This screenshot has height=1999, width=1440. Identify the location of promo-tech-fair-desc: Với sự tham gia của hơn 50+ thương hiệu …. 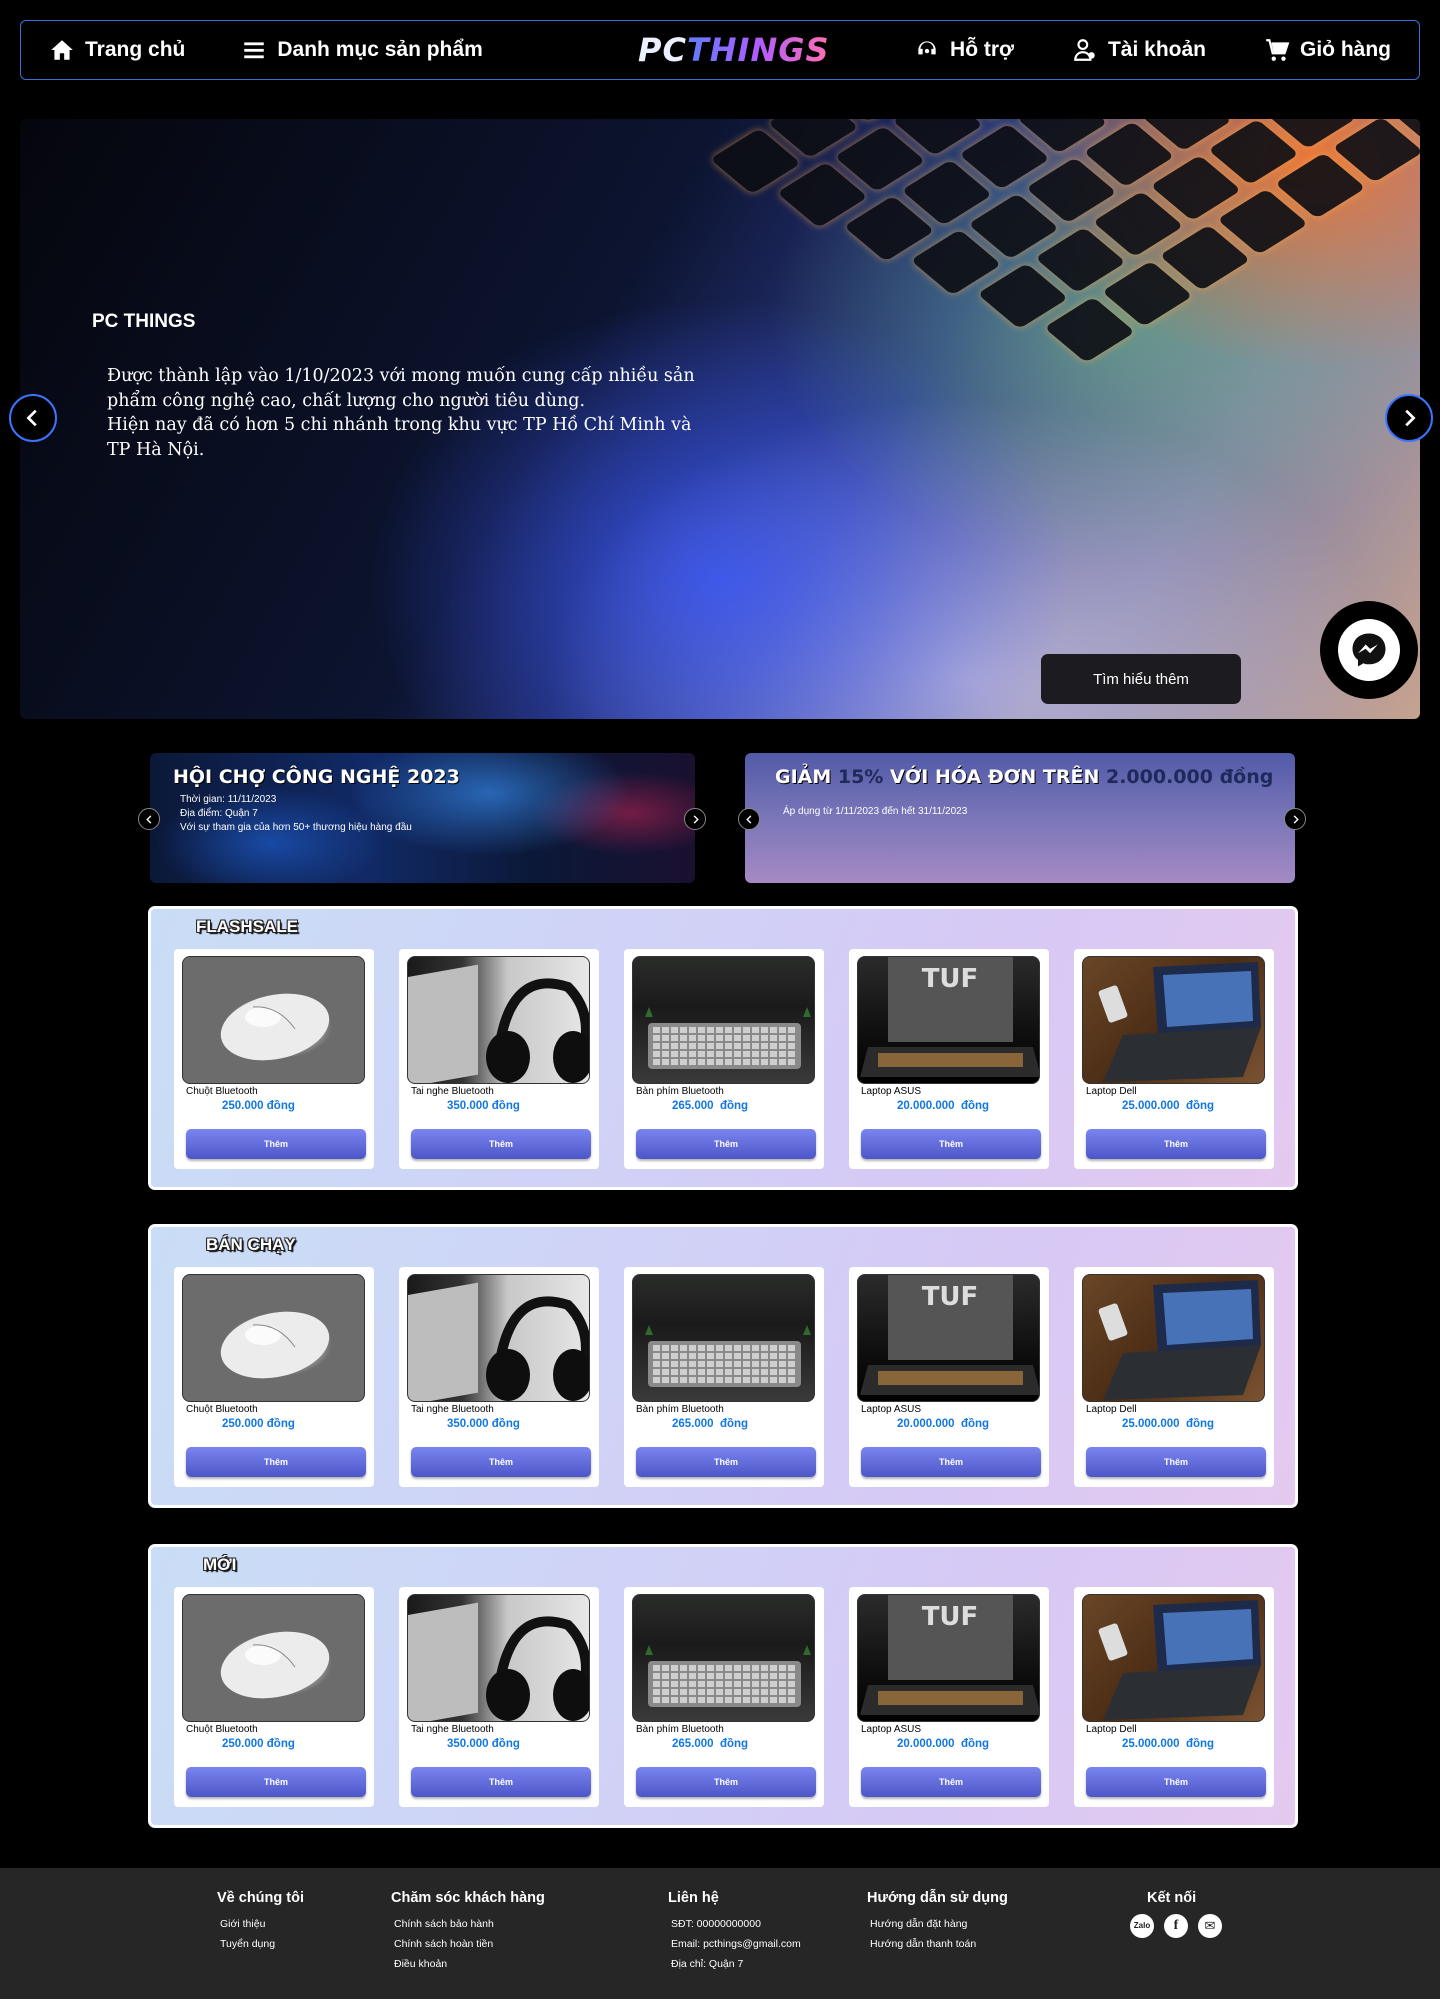
(296, 827).